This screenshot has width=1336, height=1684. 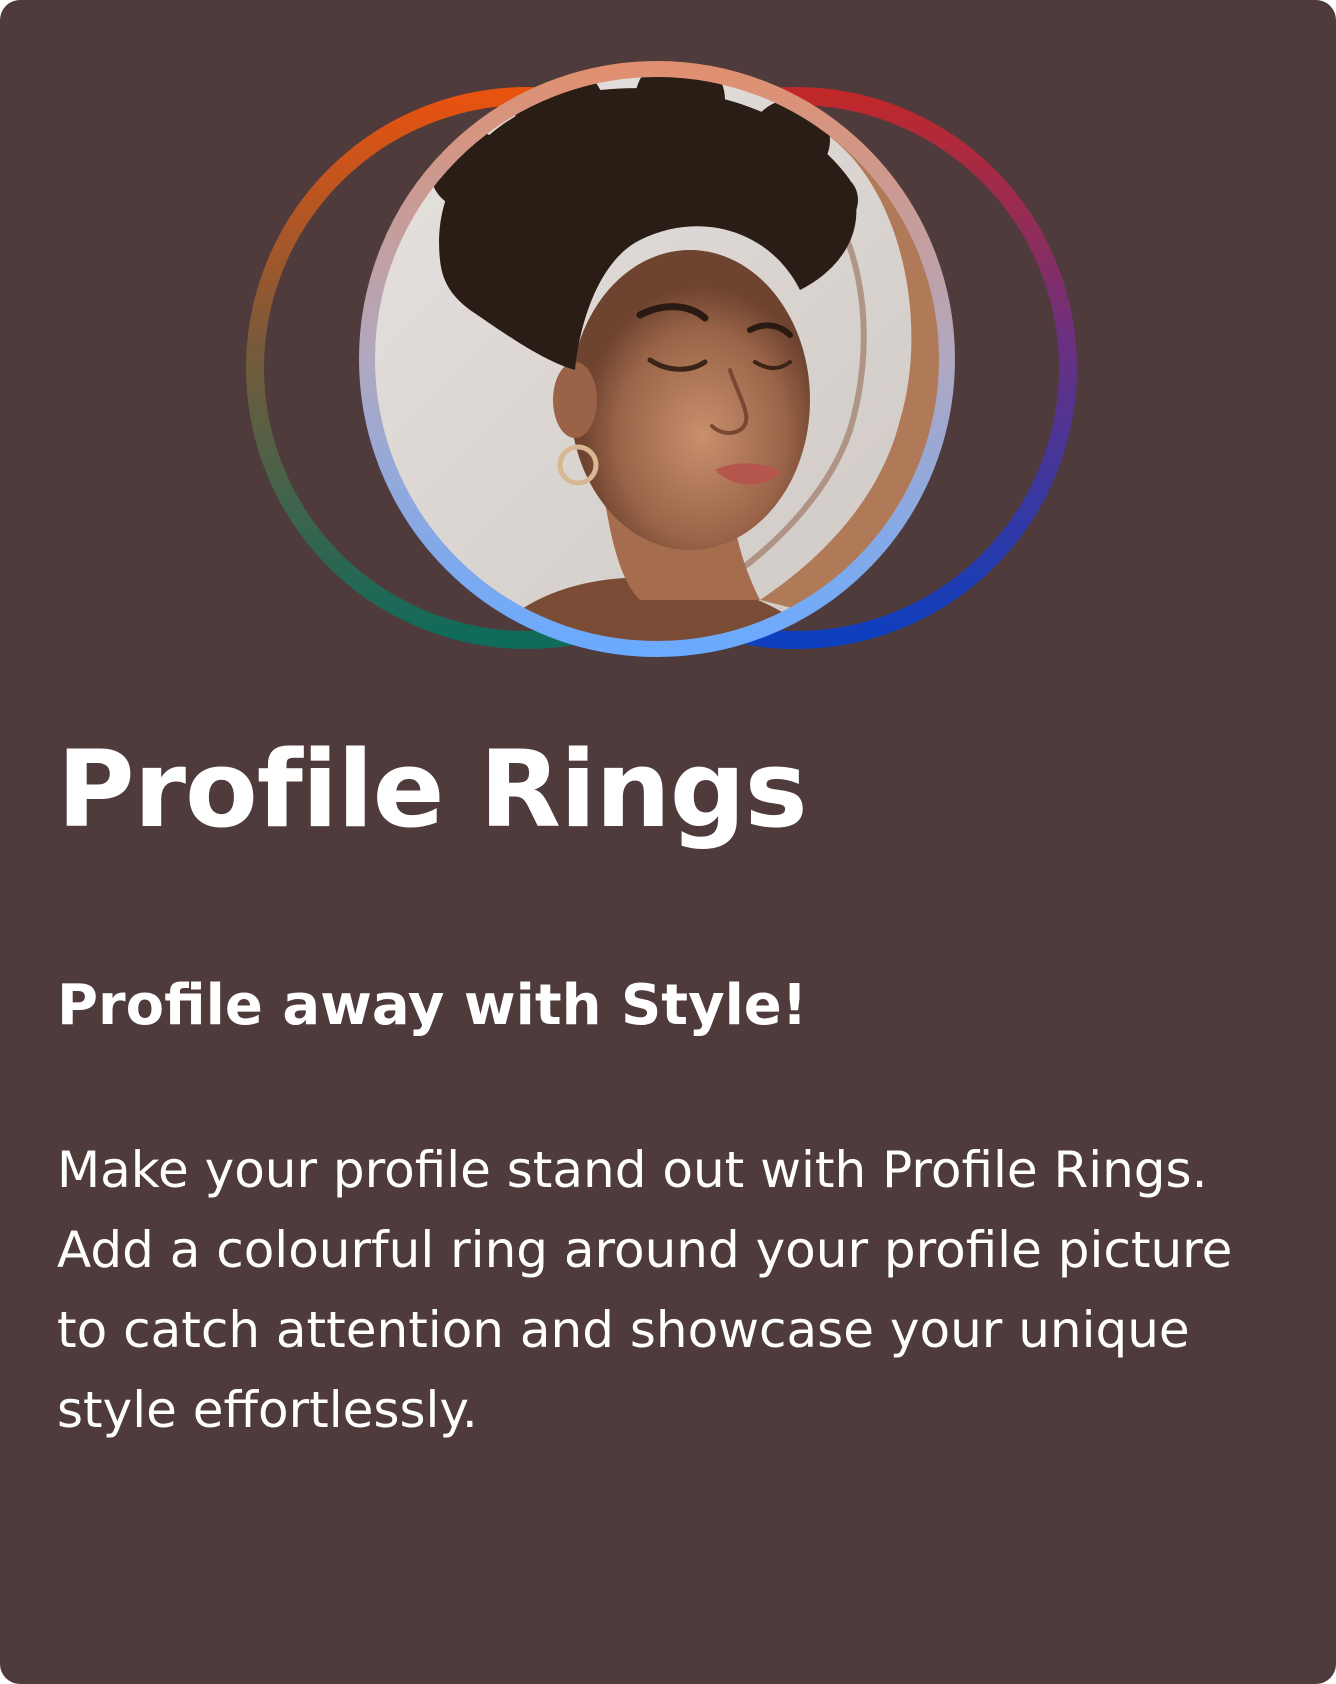 What do you see at coordinates (432, 789) in the screenshot?
I see `card-title: Profile Rings` at bounding box center [432, 789].